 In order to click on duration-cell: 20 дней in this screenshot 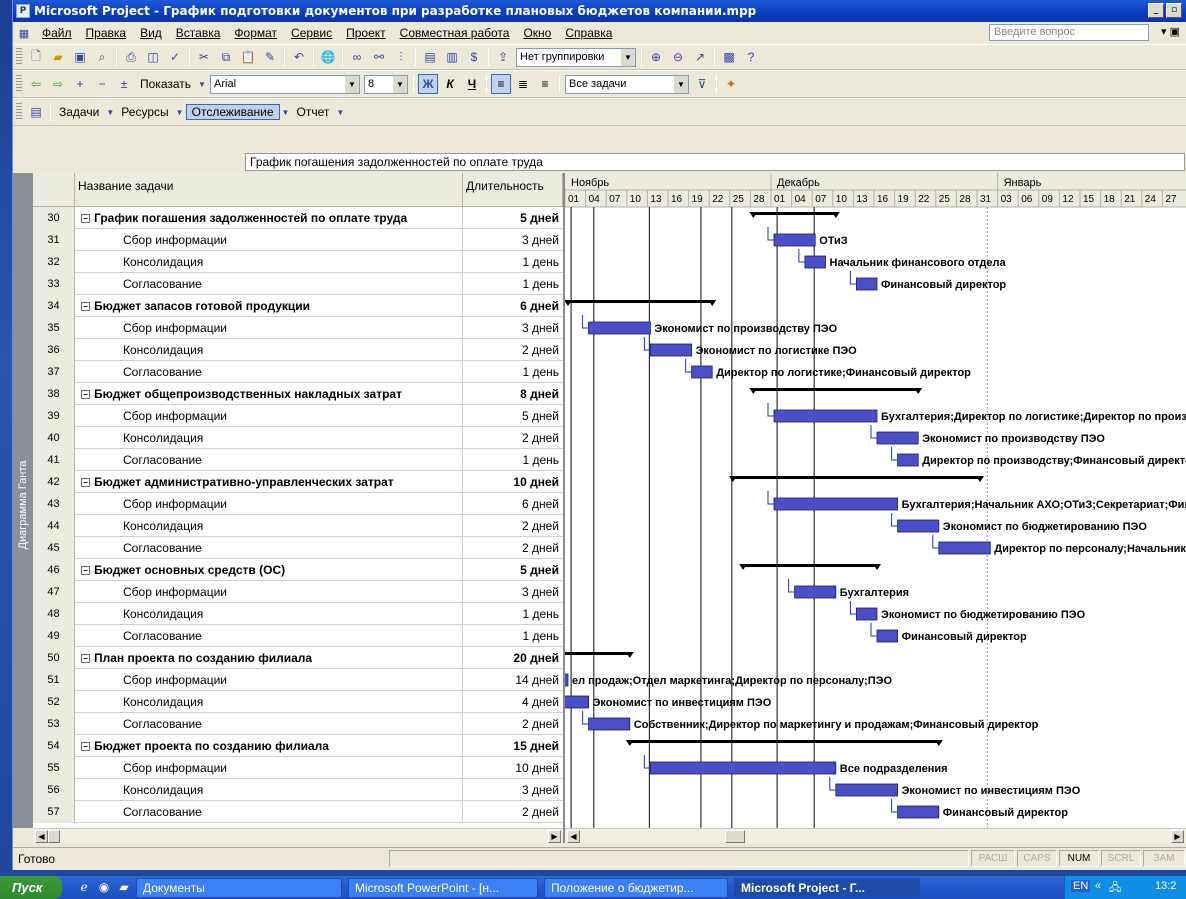, I will do `click(513, 658)`.